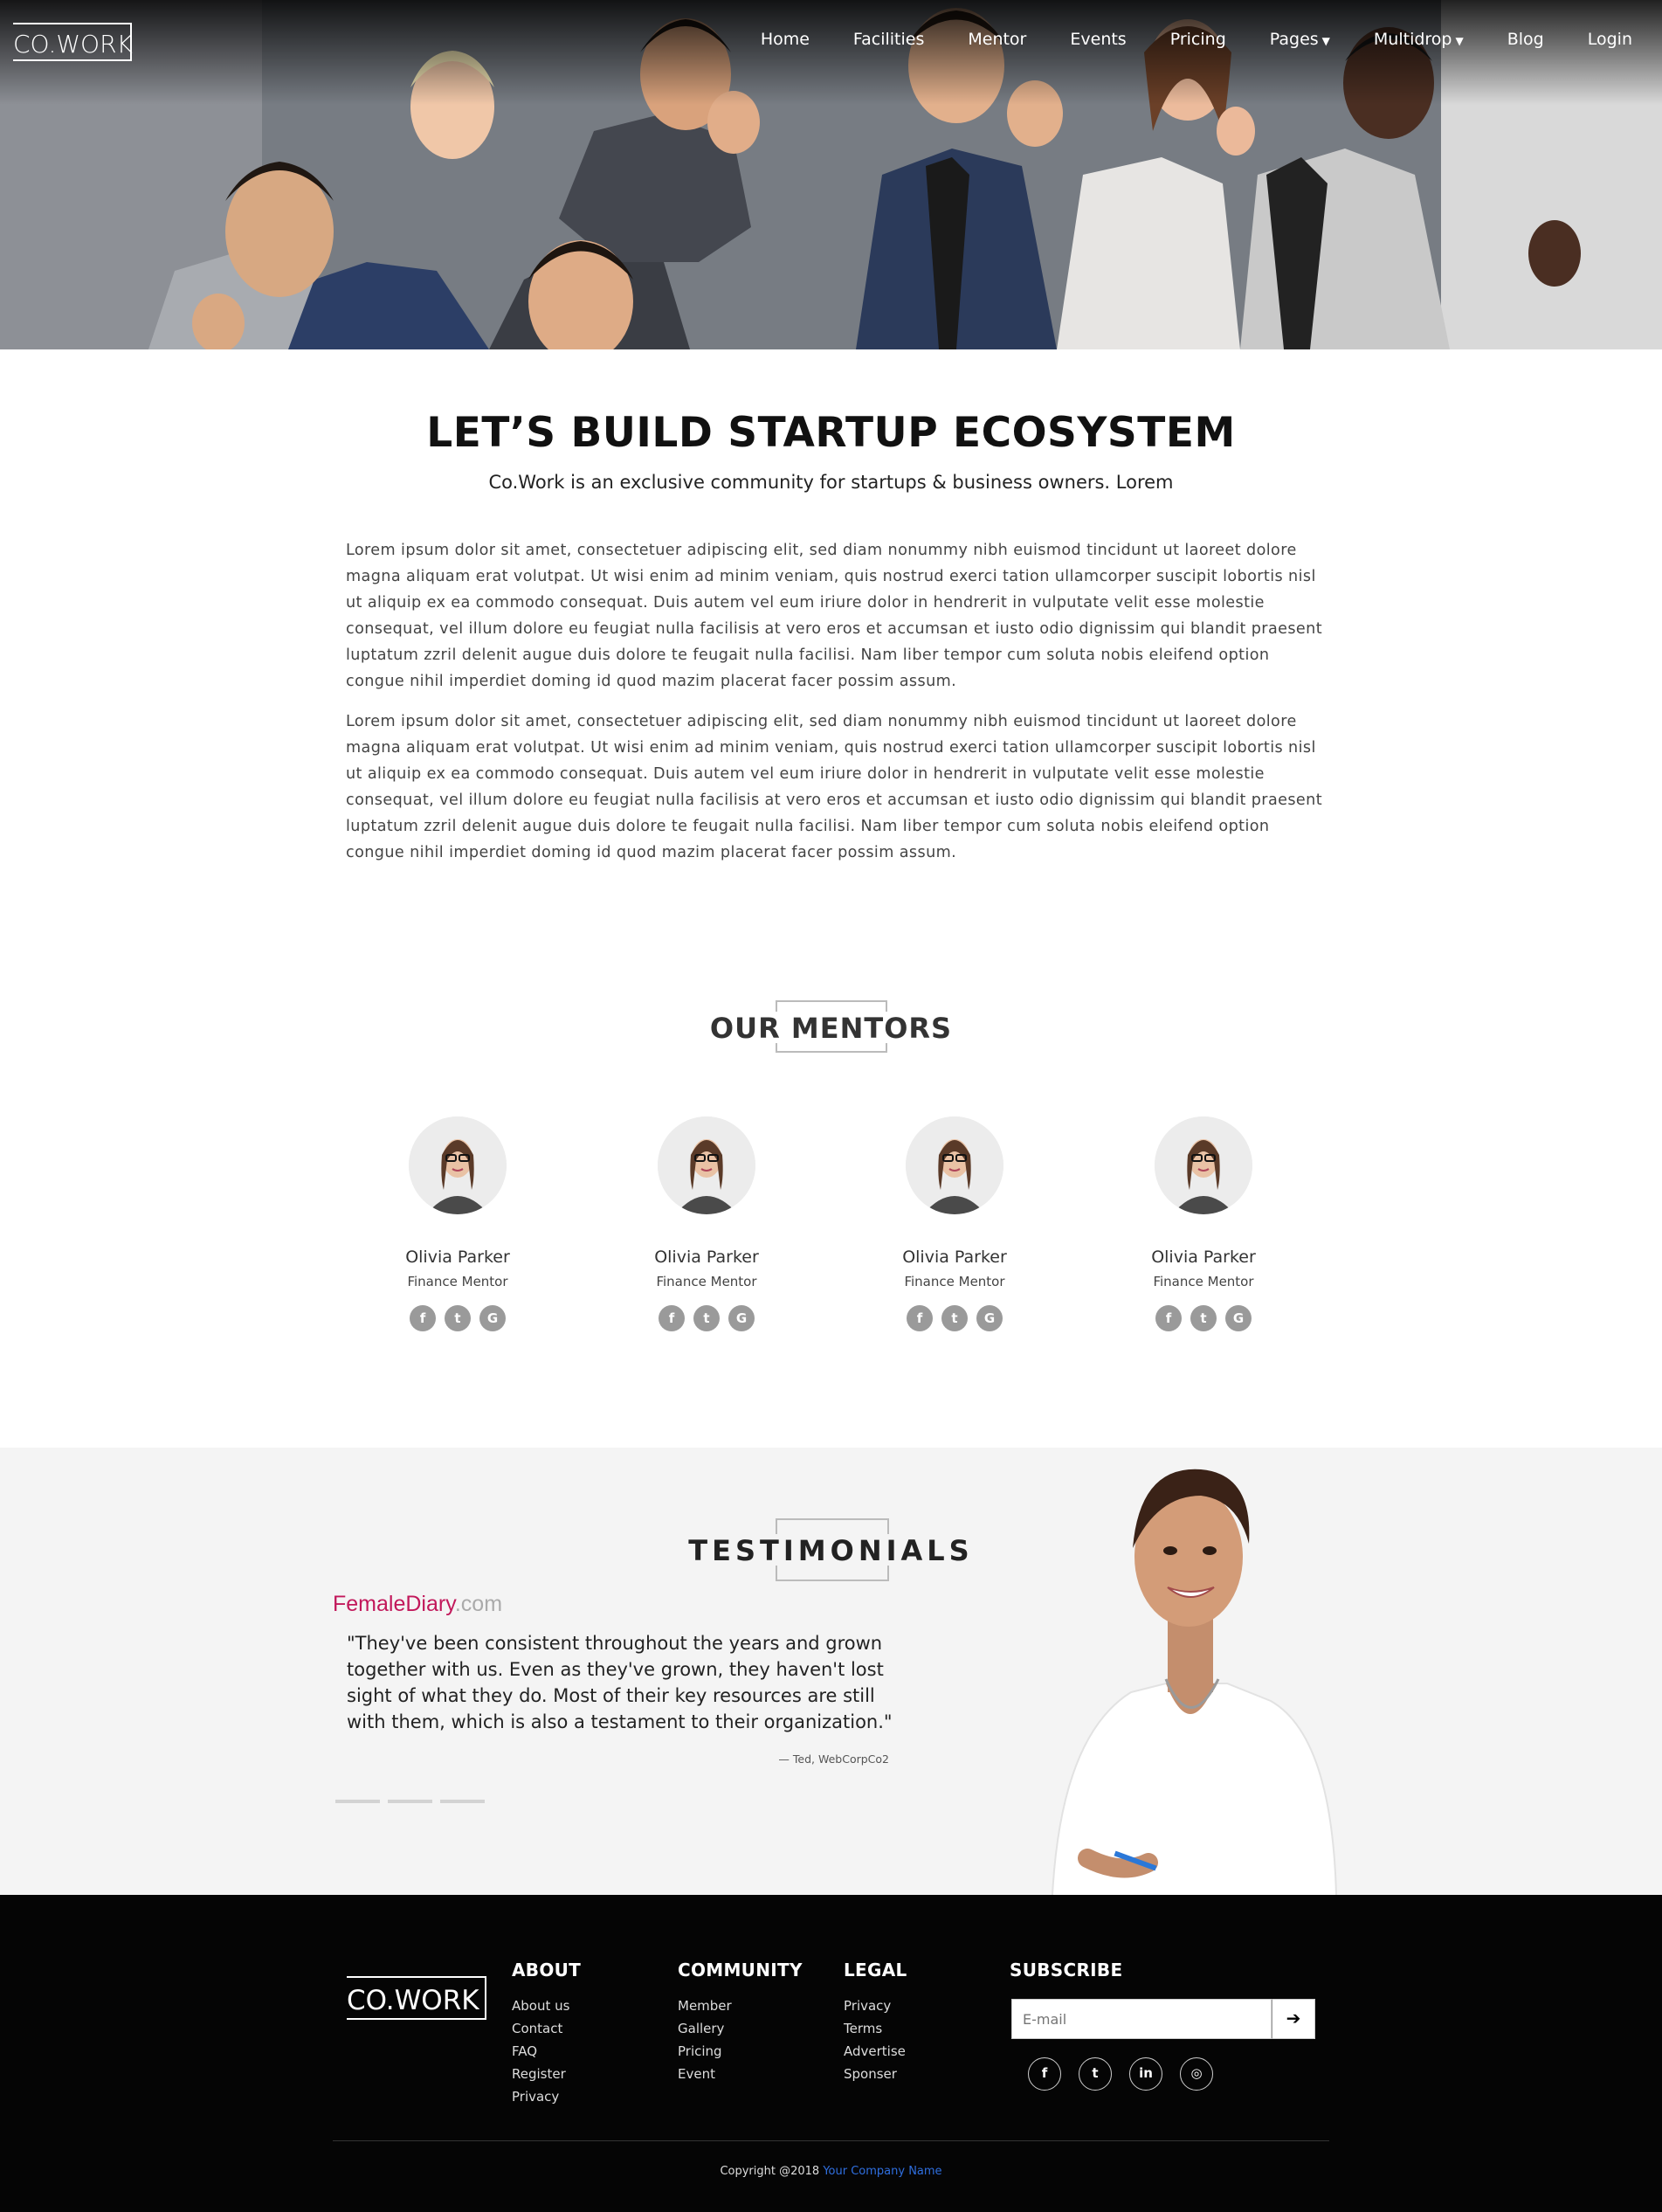 This screenshot has width=1662, height=2212. What do you see at coordinates (1141, 2019) in the screenshot?
I see `email-field` at bounding box center [1141, 2019].